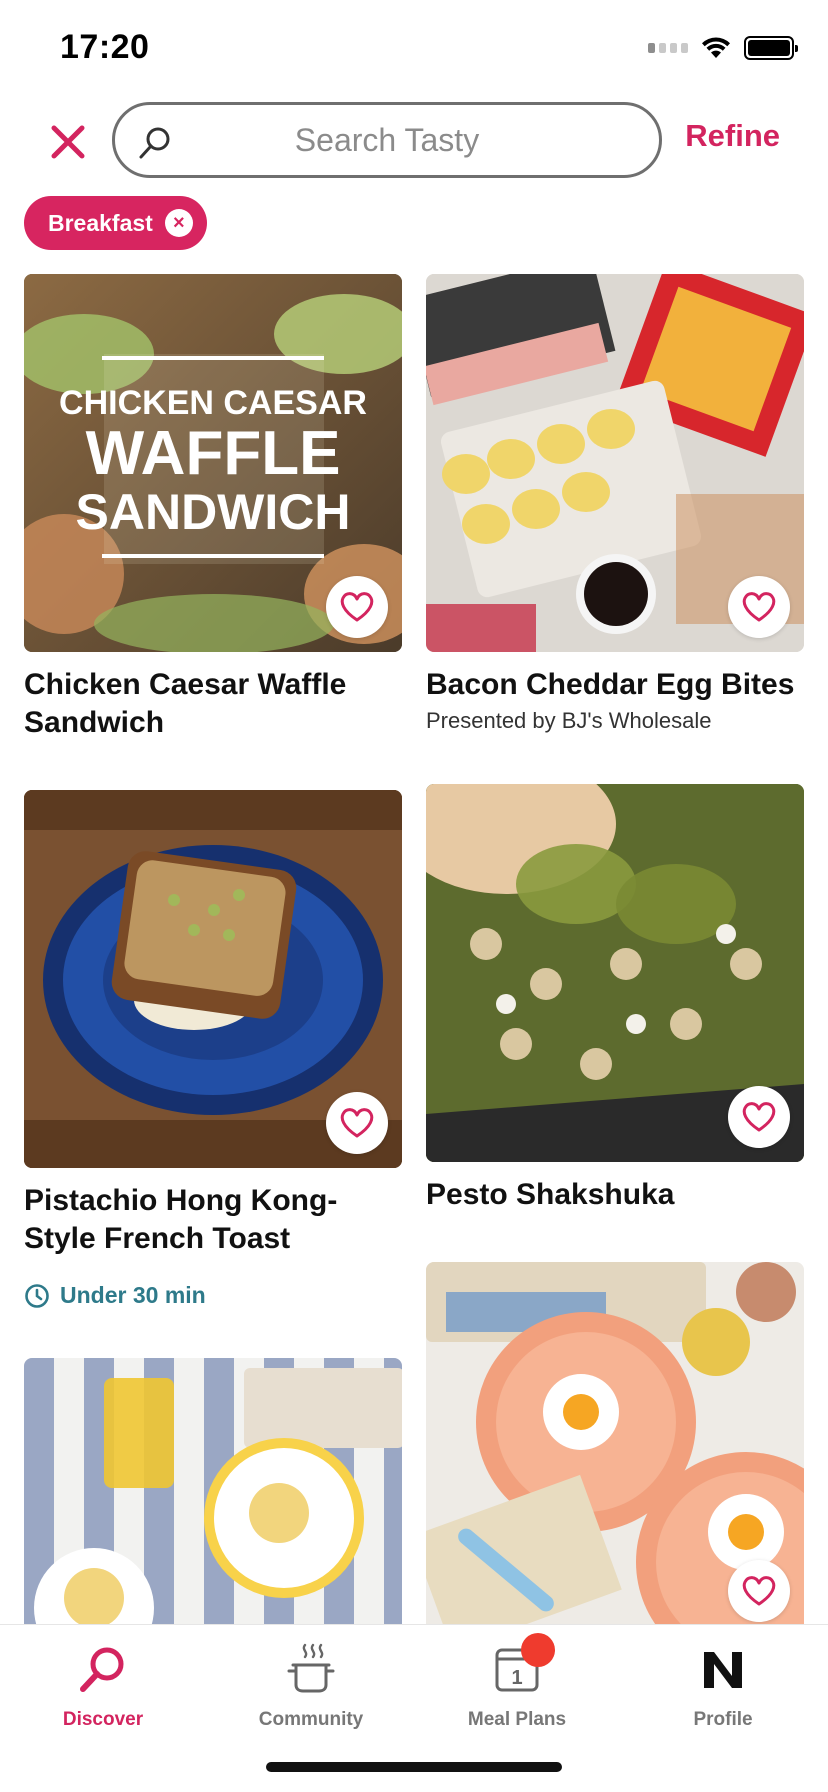 This screenshot has width=828, height=1792. I want to click on status-time: 17:20, so click(105, 47).